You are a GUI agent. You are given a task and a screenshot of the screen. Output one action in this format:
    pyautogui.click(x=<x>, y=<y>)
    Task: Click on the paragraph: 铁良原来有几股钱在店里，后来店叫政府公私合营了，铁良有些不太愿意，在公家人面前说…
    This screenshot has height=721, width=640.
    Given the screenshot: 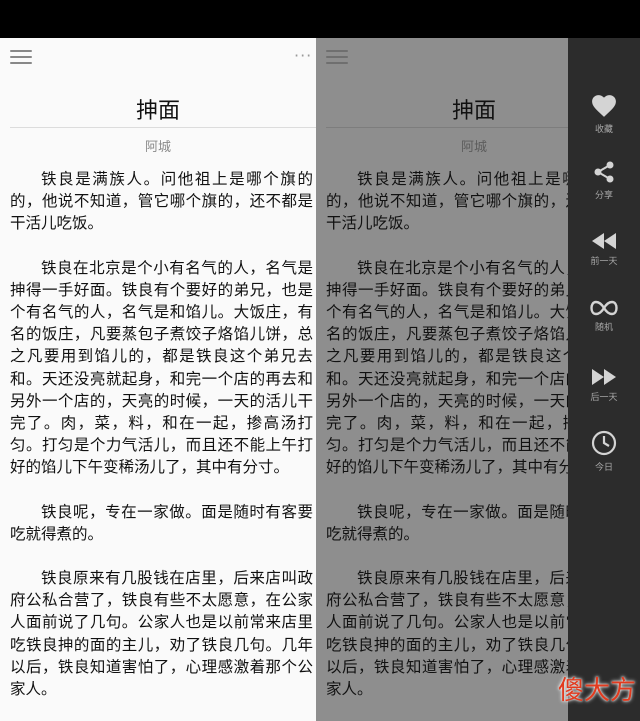 What is the action you would take?
    pyautogui.click(x=161, y=634)
    